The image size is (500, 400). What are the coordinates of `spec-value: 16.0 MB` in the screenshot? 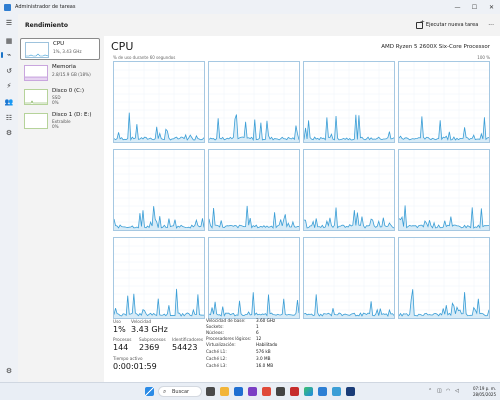 It's located at (265, 365).